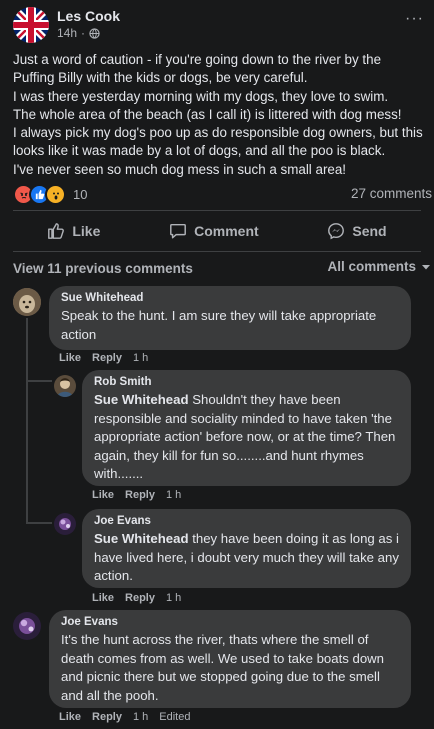 The width and height of the screenshot is (434, 729). I want to click on comment-button: Comment, so click(214, 231).